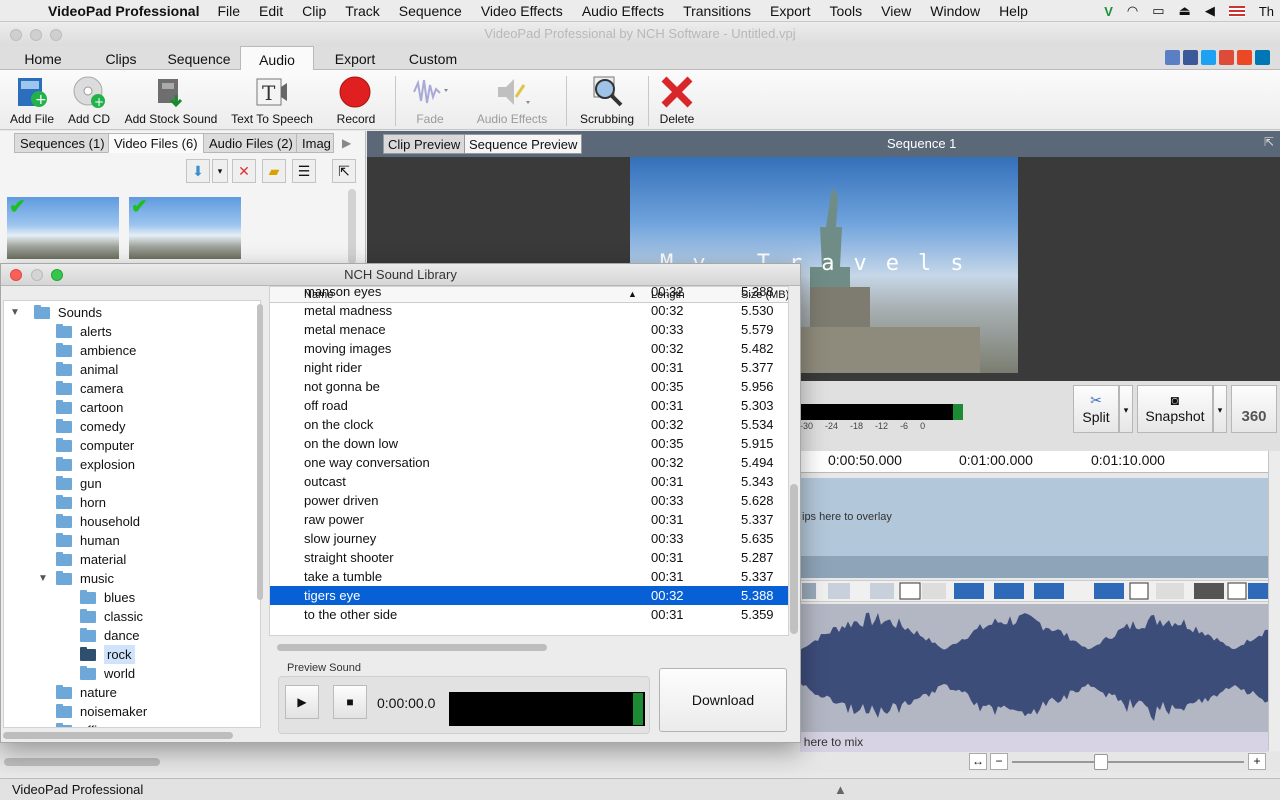 This screenshot has height=800, width=1280. Describe the element at coordinates (1013, 11) in the screenshot. I see `menu-help: Help` at that location.